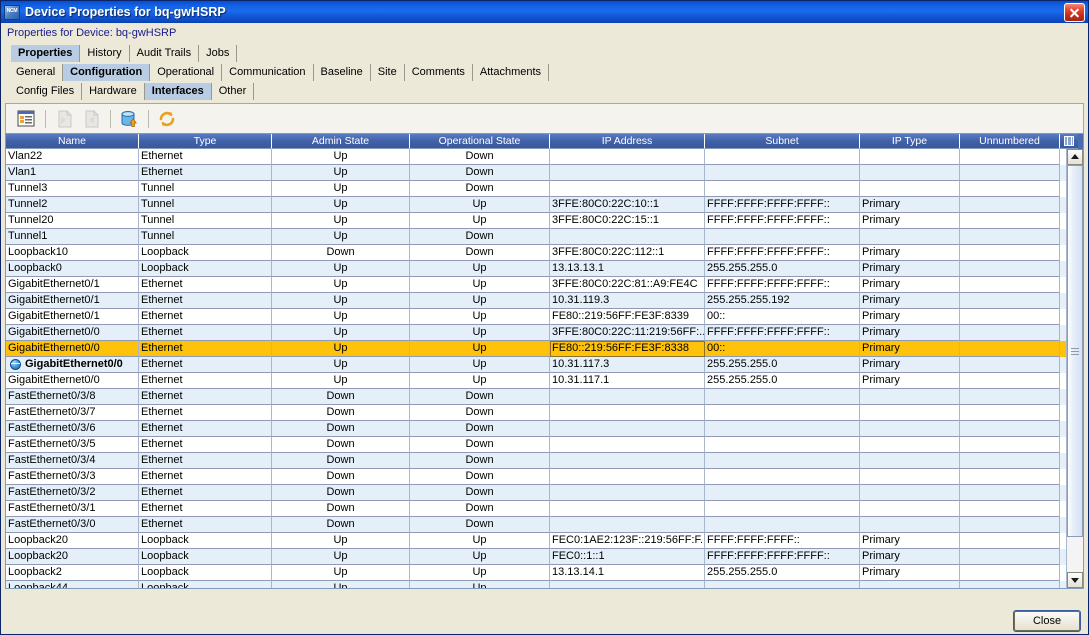 Image resolution: width=1089 pixels, height=635 pixels. I want to click on table-row: FastEthernet0/3/0 Ethernet Down Down, so click(536, 525).